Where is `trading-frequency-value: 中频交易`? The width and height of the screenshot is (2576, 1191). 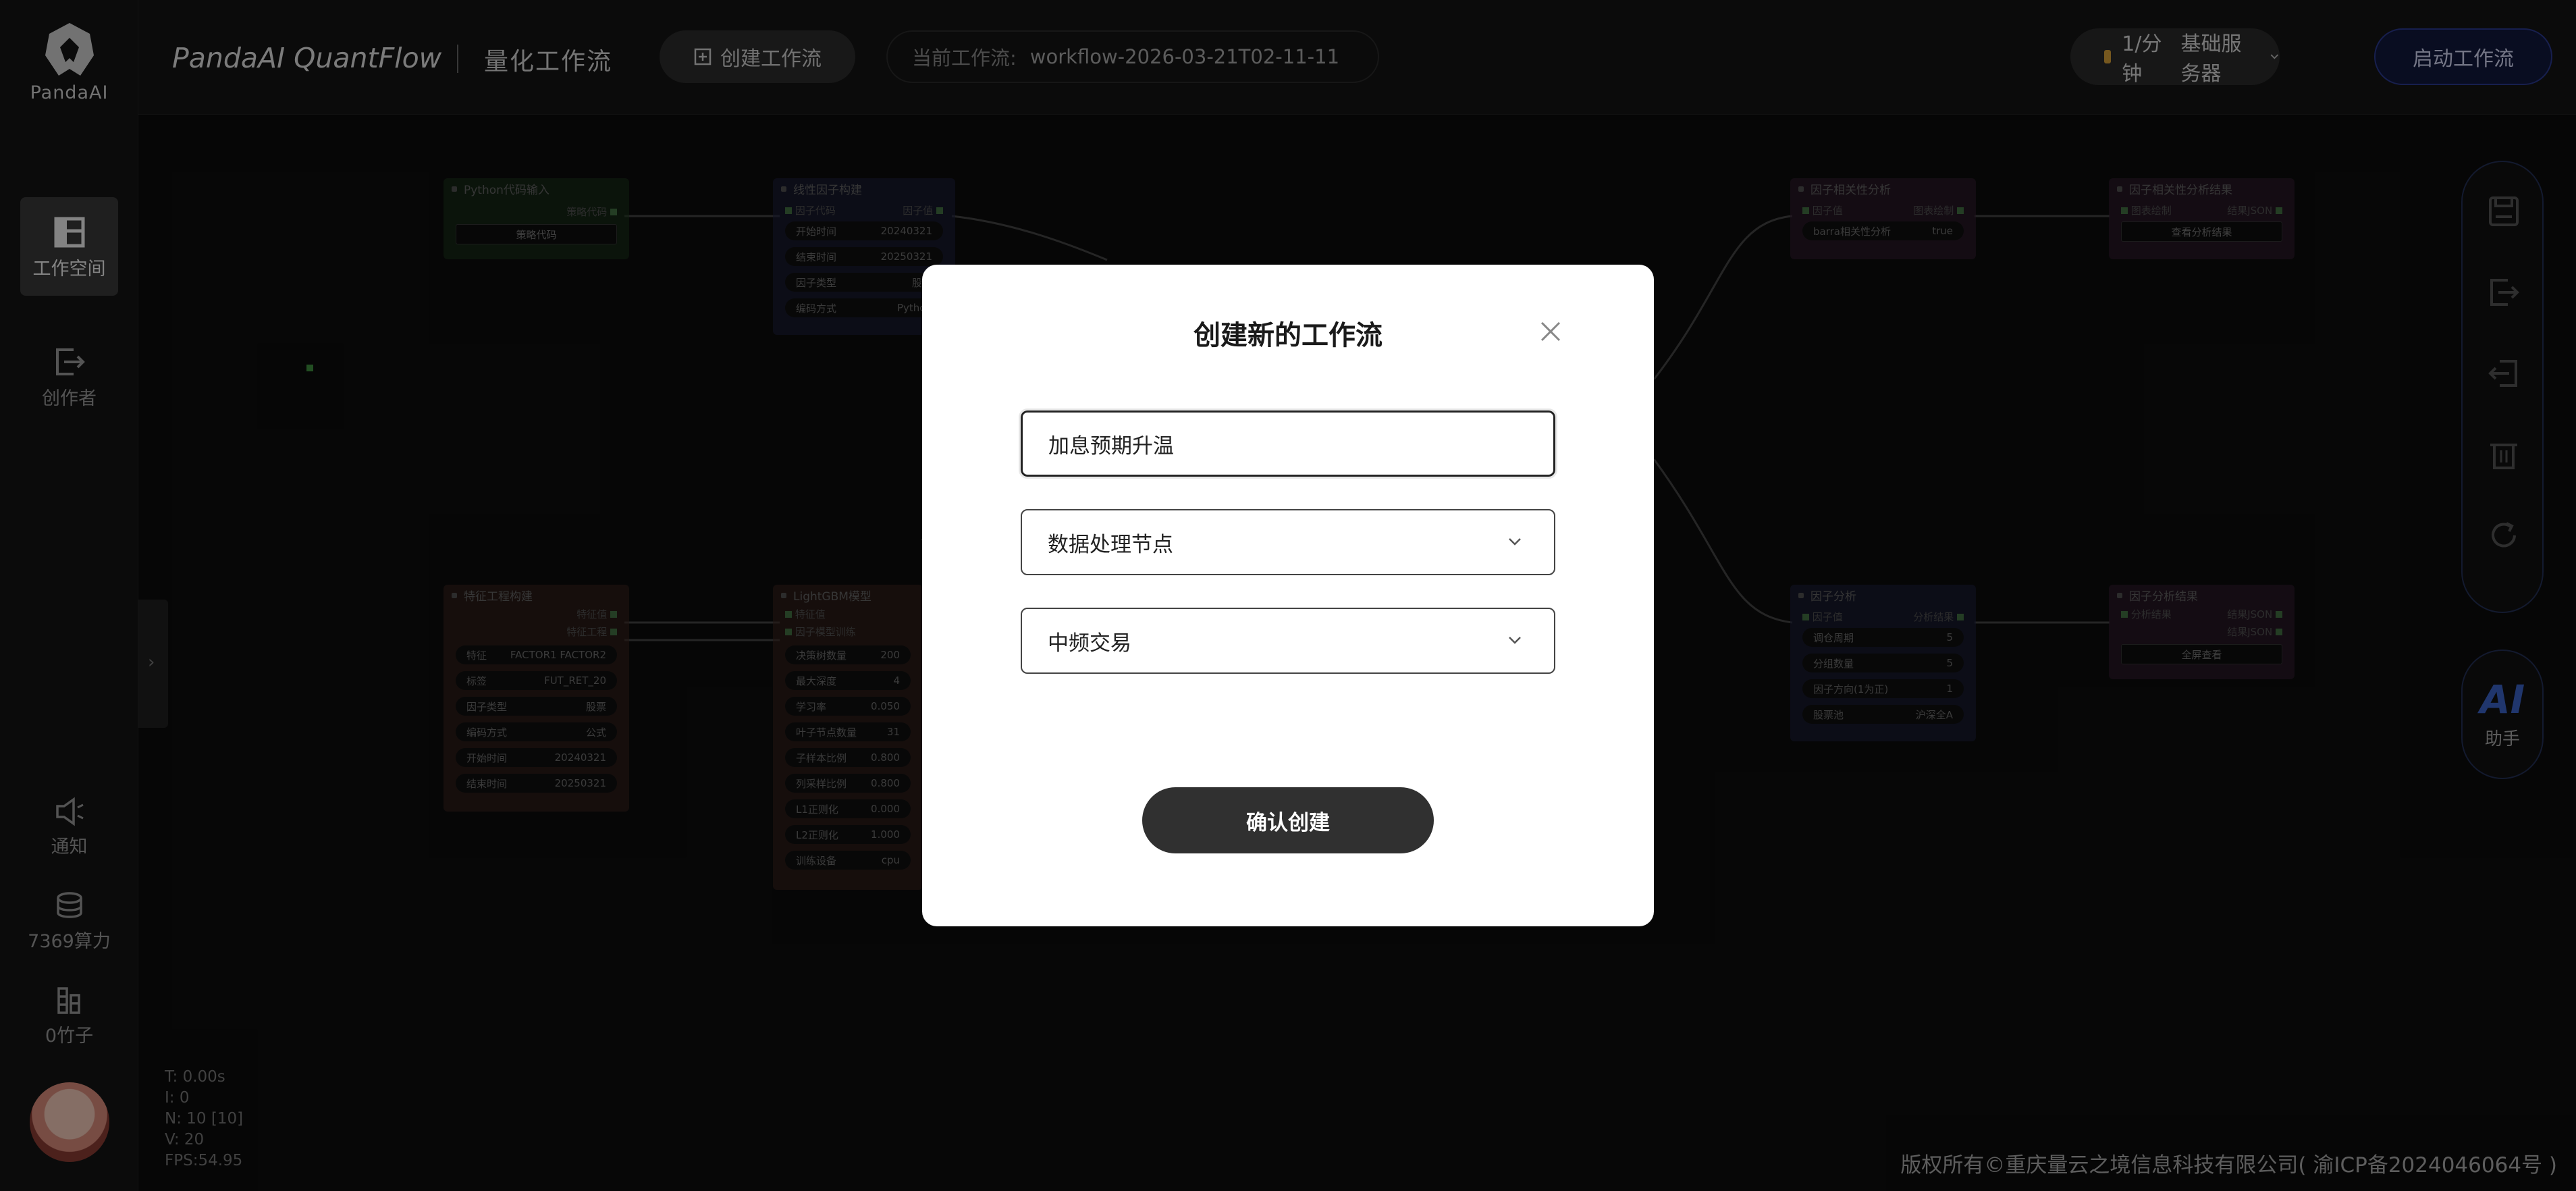
trading-frequency-value: 中频交易 is located at coordinates (1089, 643).